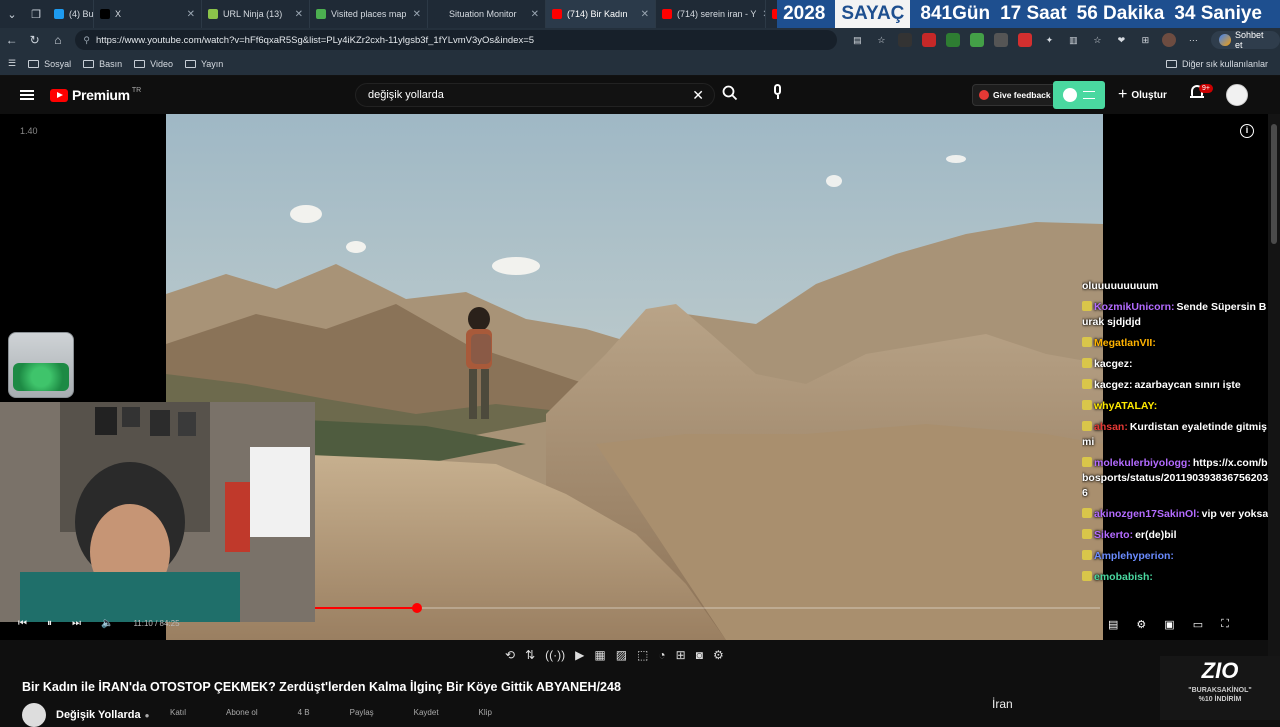  Describe the element at coordinates (778, 93) in the screenshot. I see `microphone-icon` at that location.